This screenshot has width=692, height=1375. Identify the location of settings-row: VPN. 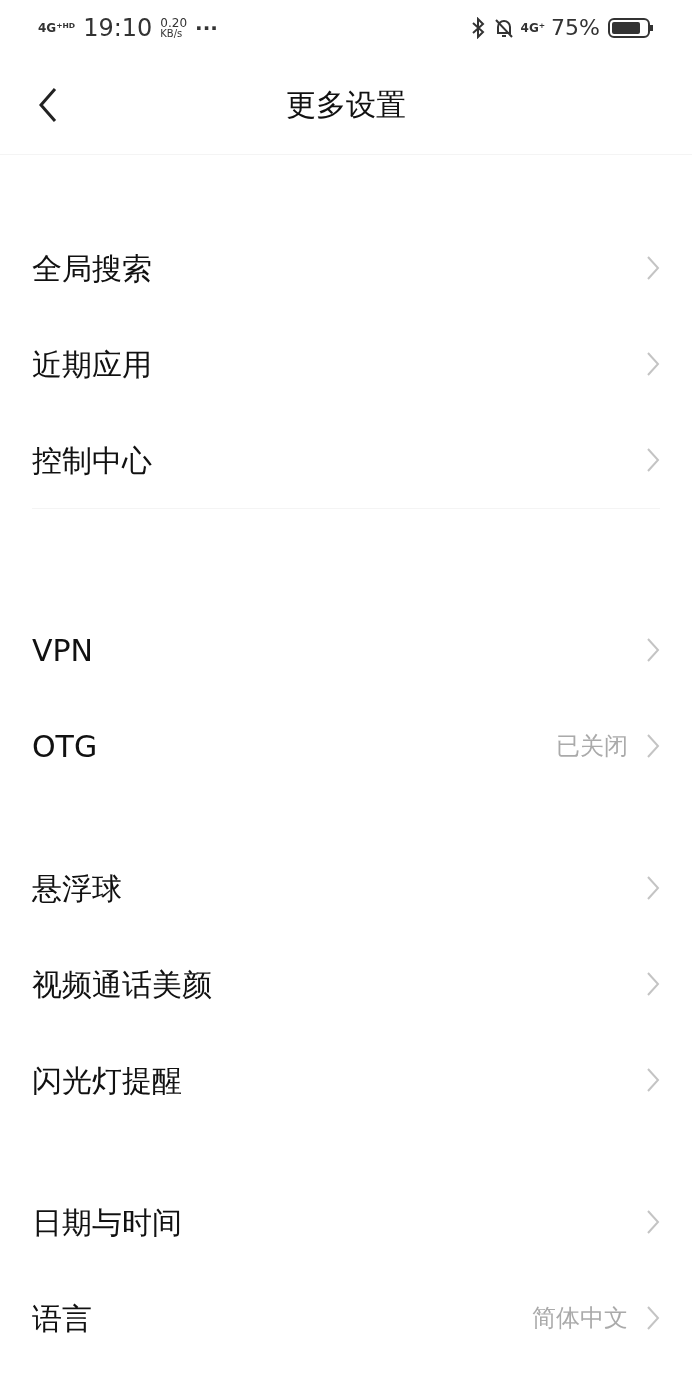
(346, 650).